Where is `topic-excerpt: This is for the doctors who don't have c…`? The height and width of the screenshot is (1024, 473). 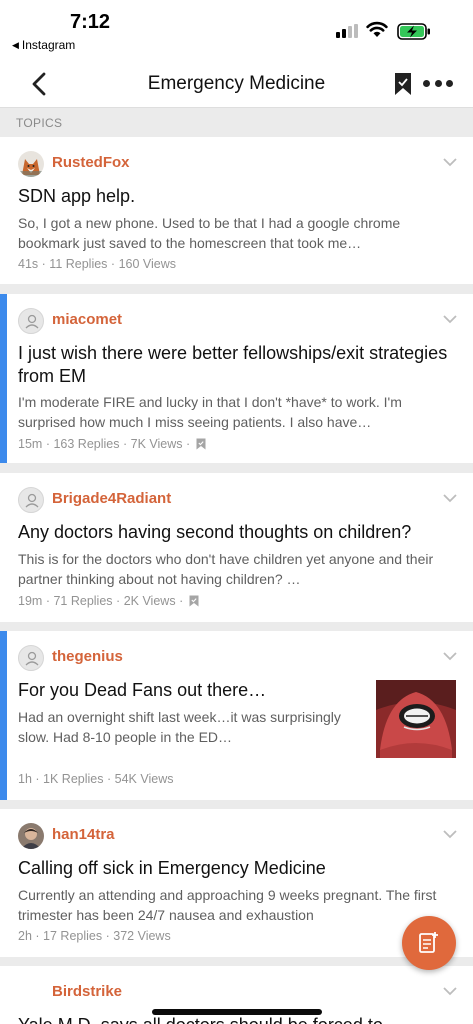
topic-excerpt: This is for the doctors who don't have c… is located at coordinates (226, 569).